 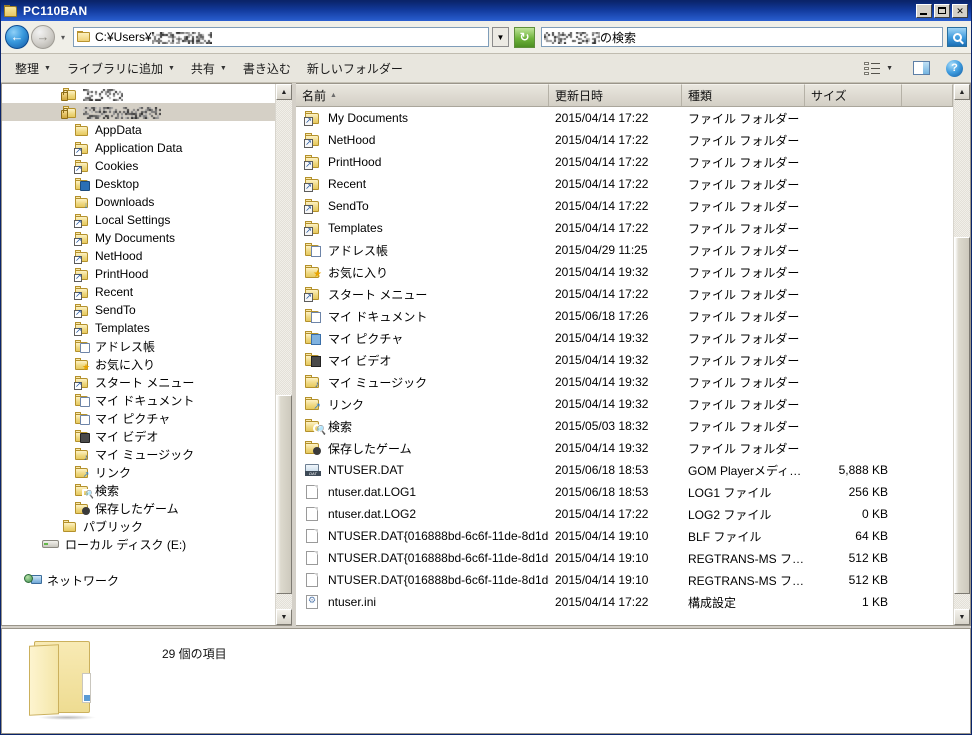 I want to click on tree-item-27: ネットワーク, so click(x=138, y=580).